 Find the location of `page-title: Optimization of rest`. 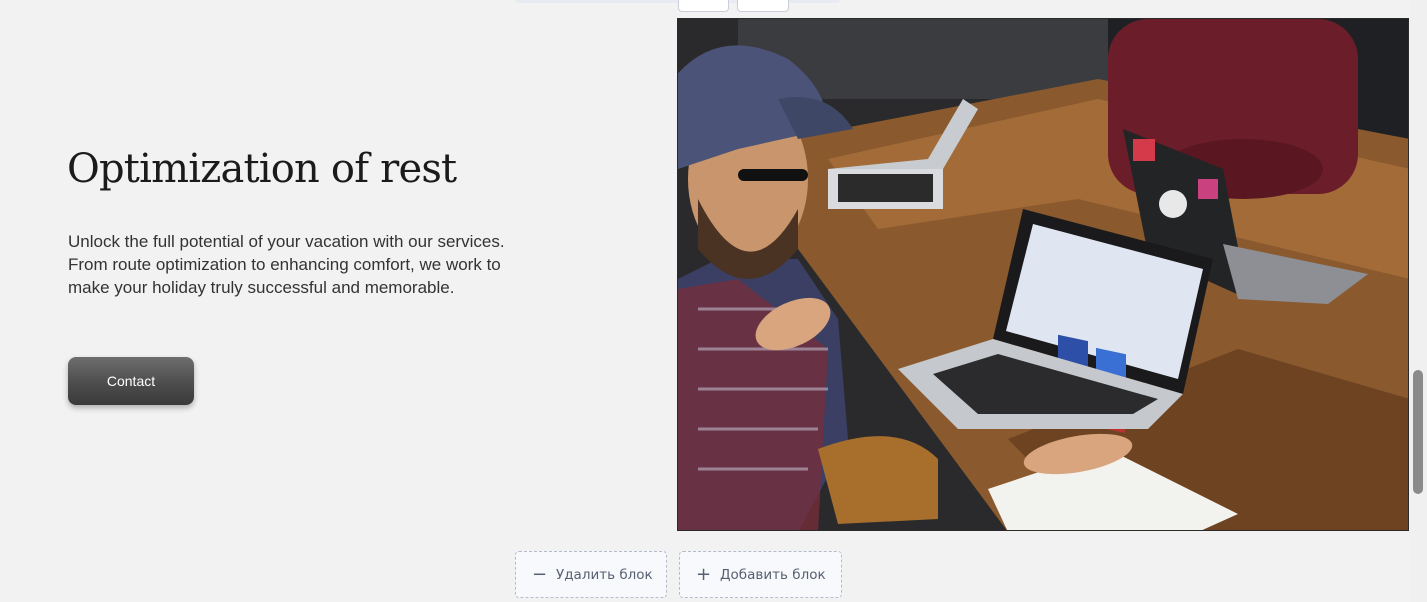

page-title: Optimization of rest is located at coordinates (262, 169).